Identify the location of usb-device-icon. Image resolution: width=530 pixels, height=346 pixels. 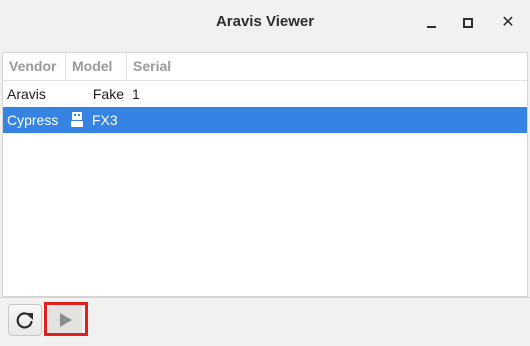
(77, 120).